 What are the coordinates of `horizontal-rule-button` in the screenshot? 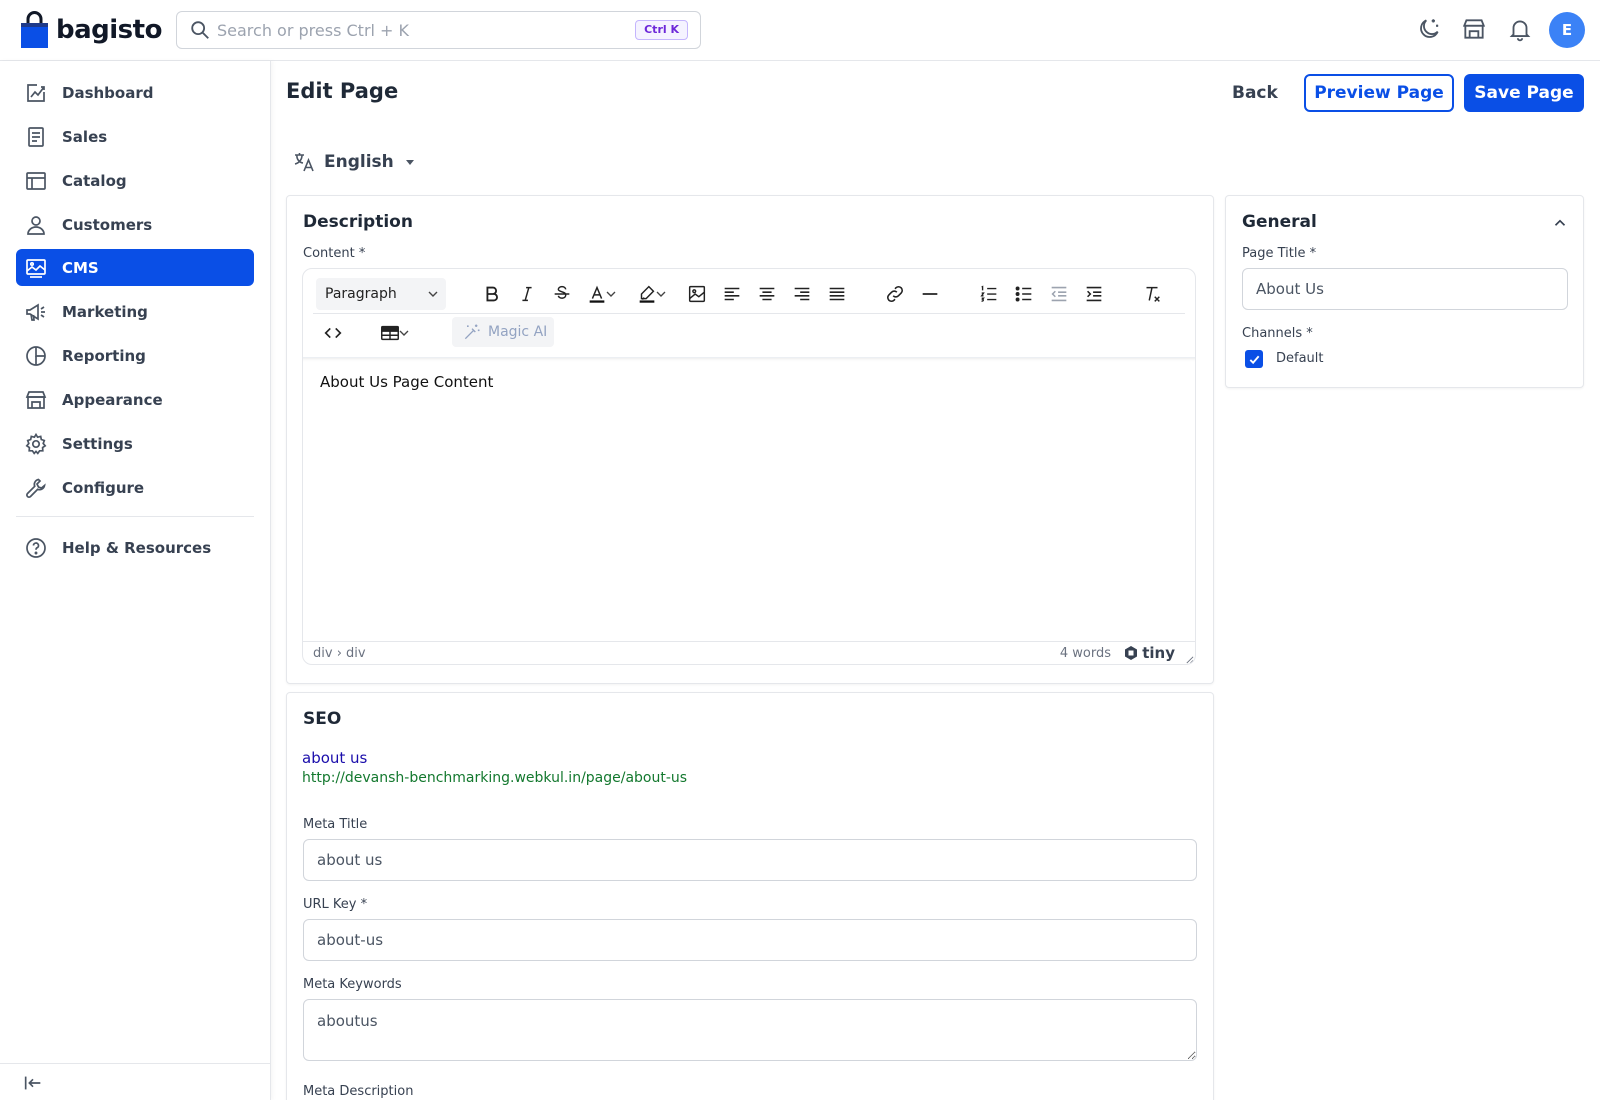 It's located at (930, 294).